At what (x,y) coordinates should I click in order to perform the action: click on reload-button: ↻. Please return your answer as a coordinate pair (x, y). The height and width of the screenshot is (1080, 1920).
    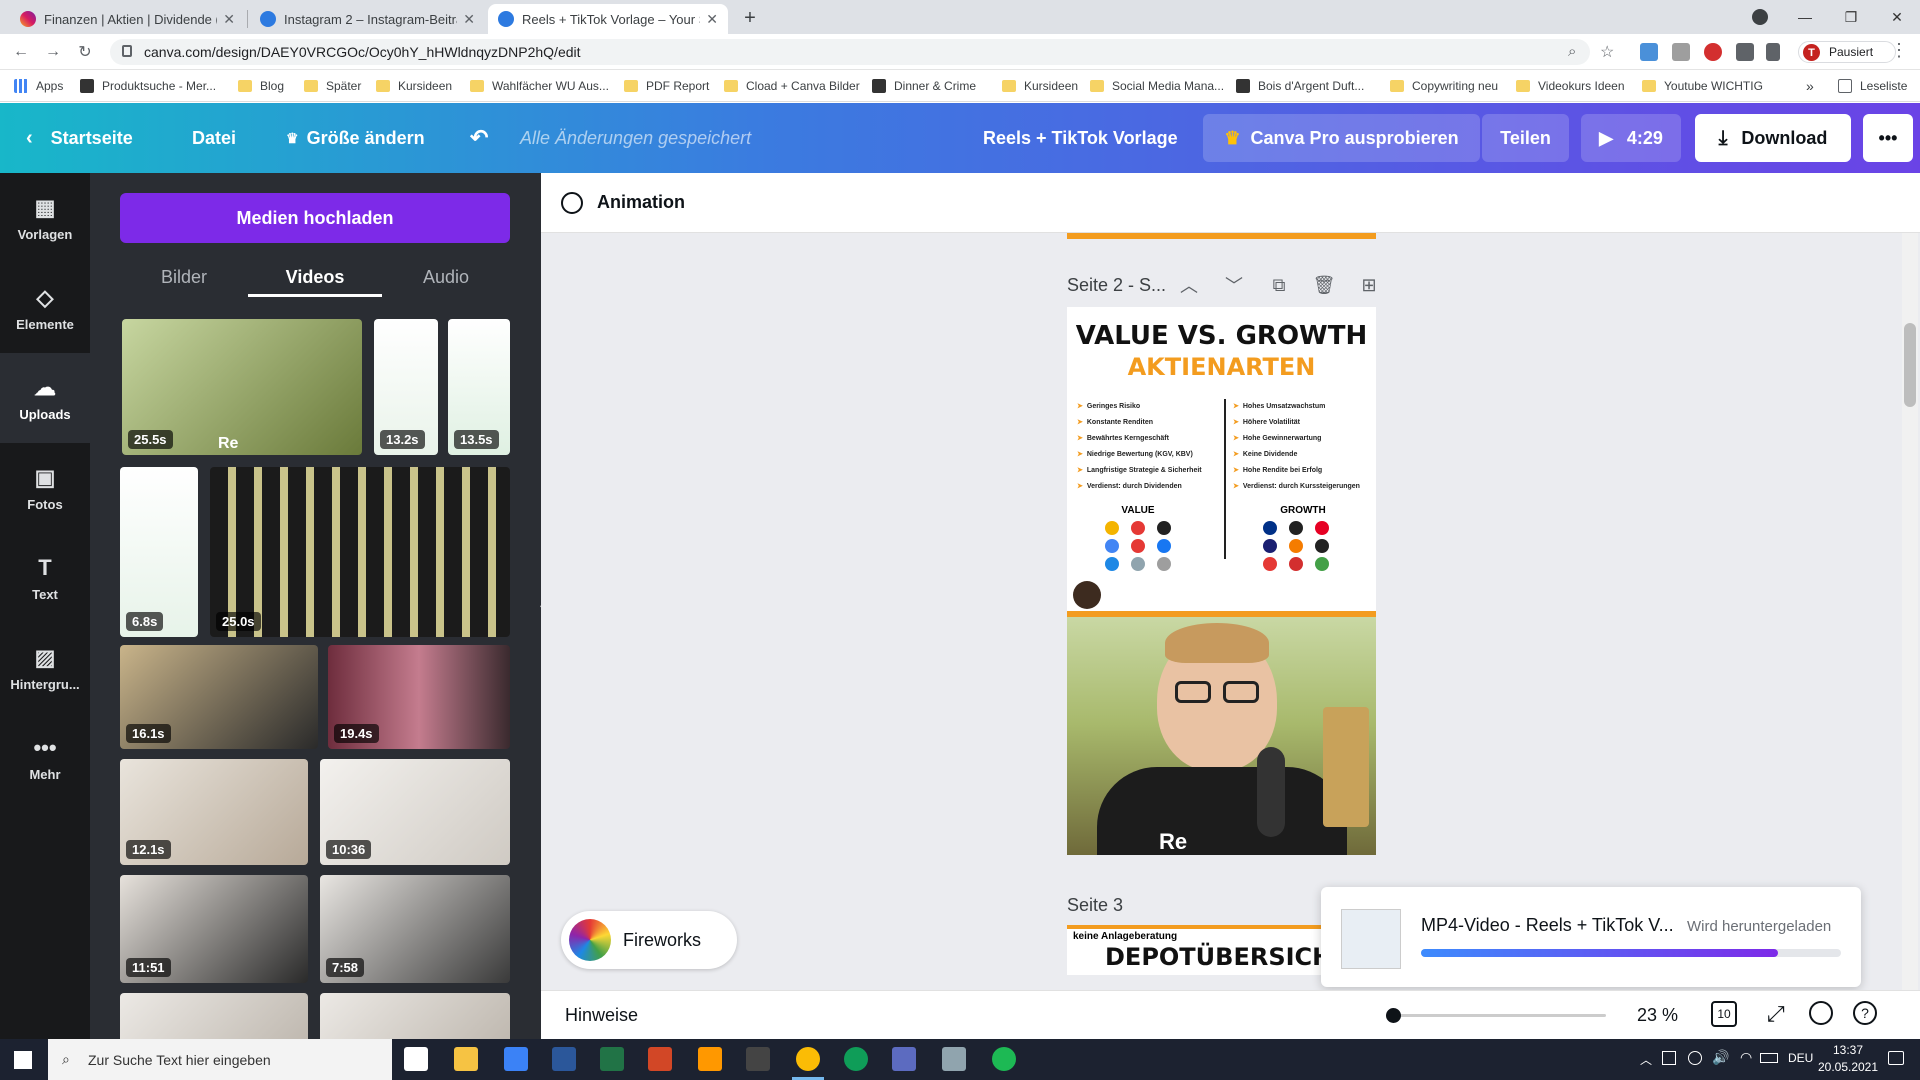
    Looking at the image, I should click on (85, 52).